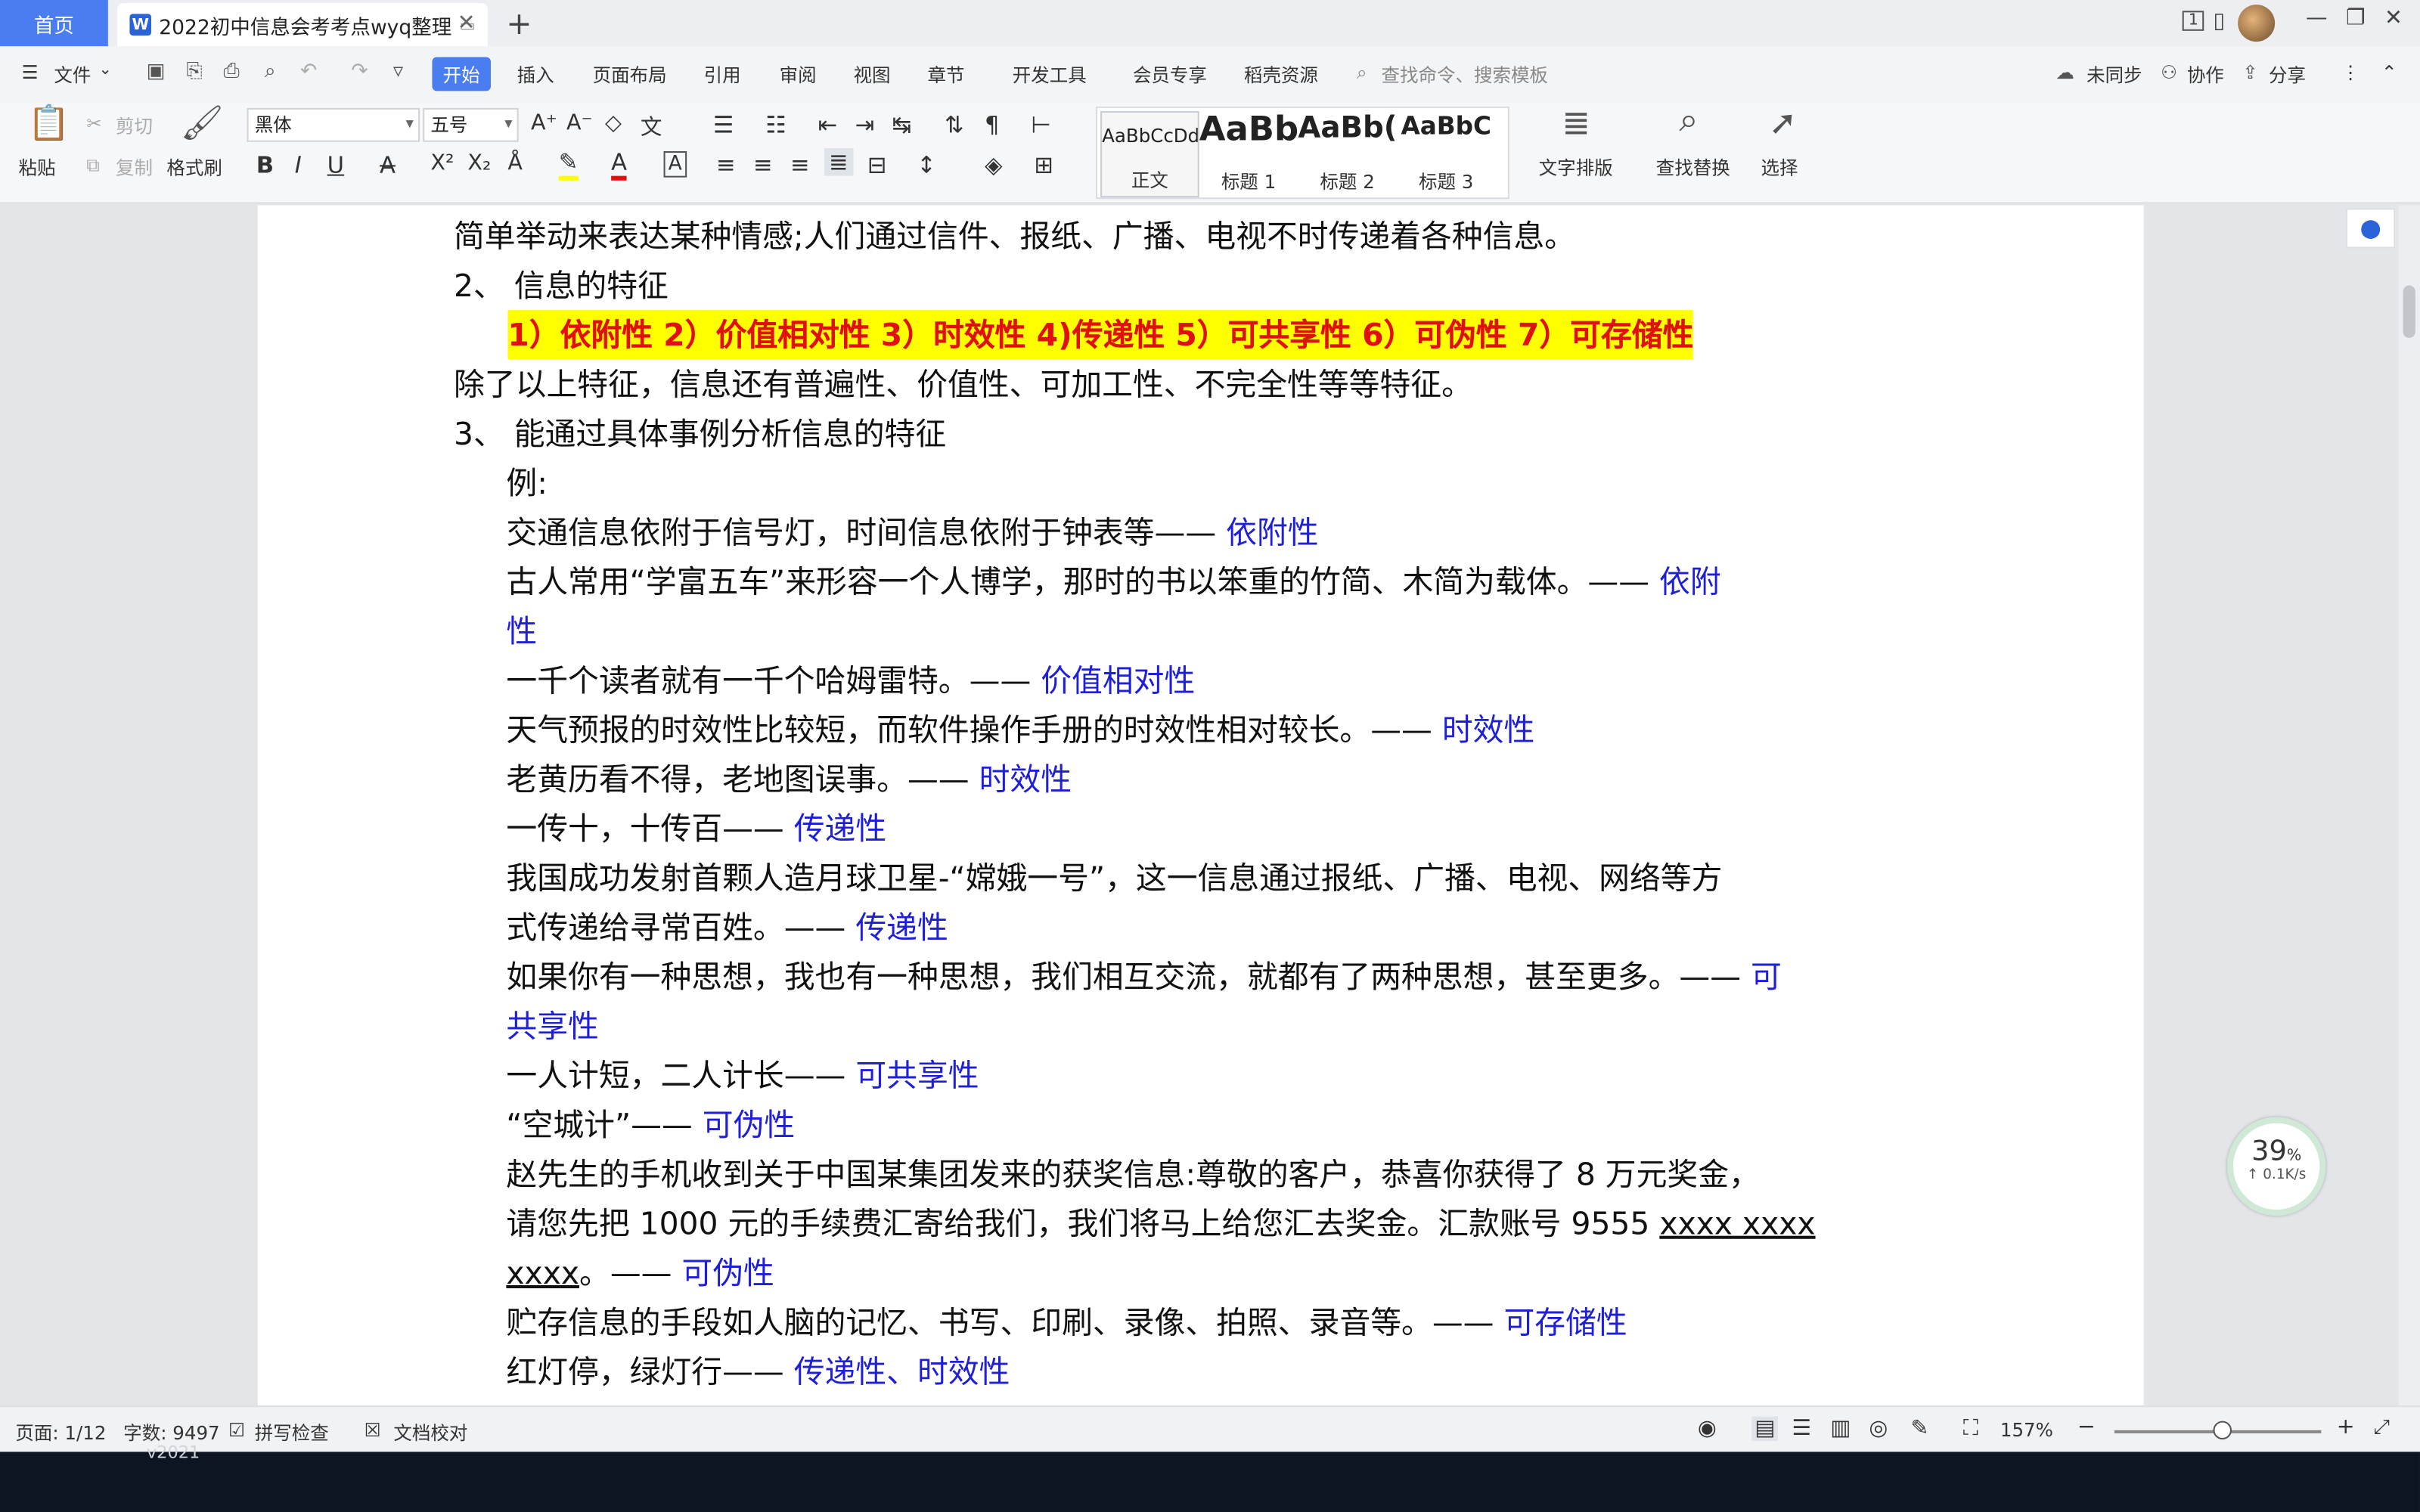  Describe the element at coordinates (2220, 21) in the screenshot. I see `tab-list-icon: ▯` at that location.